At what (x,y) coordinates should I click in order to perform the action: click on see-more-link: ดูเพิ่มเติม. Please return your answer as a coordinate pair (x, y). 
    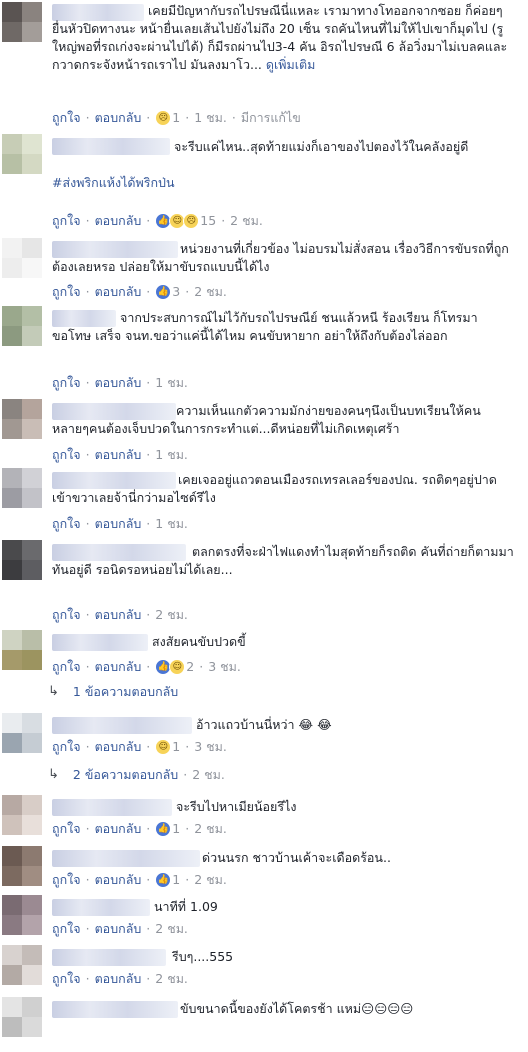
    Looking at the image, I should click on (291, 64).